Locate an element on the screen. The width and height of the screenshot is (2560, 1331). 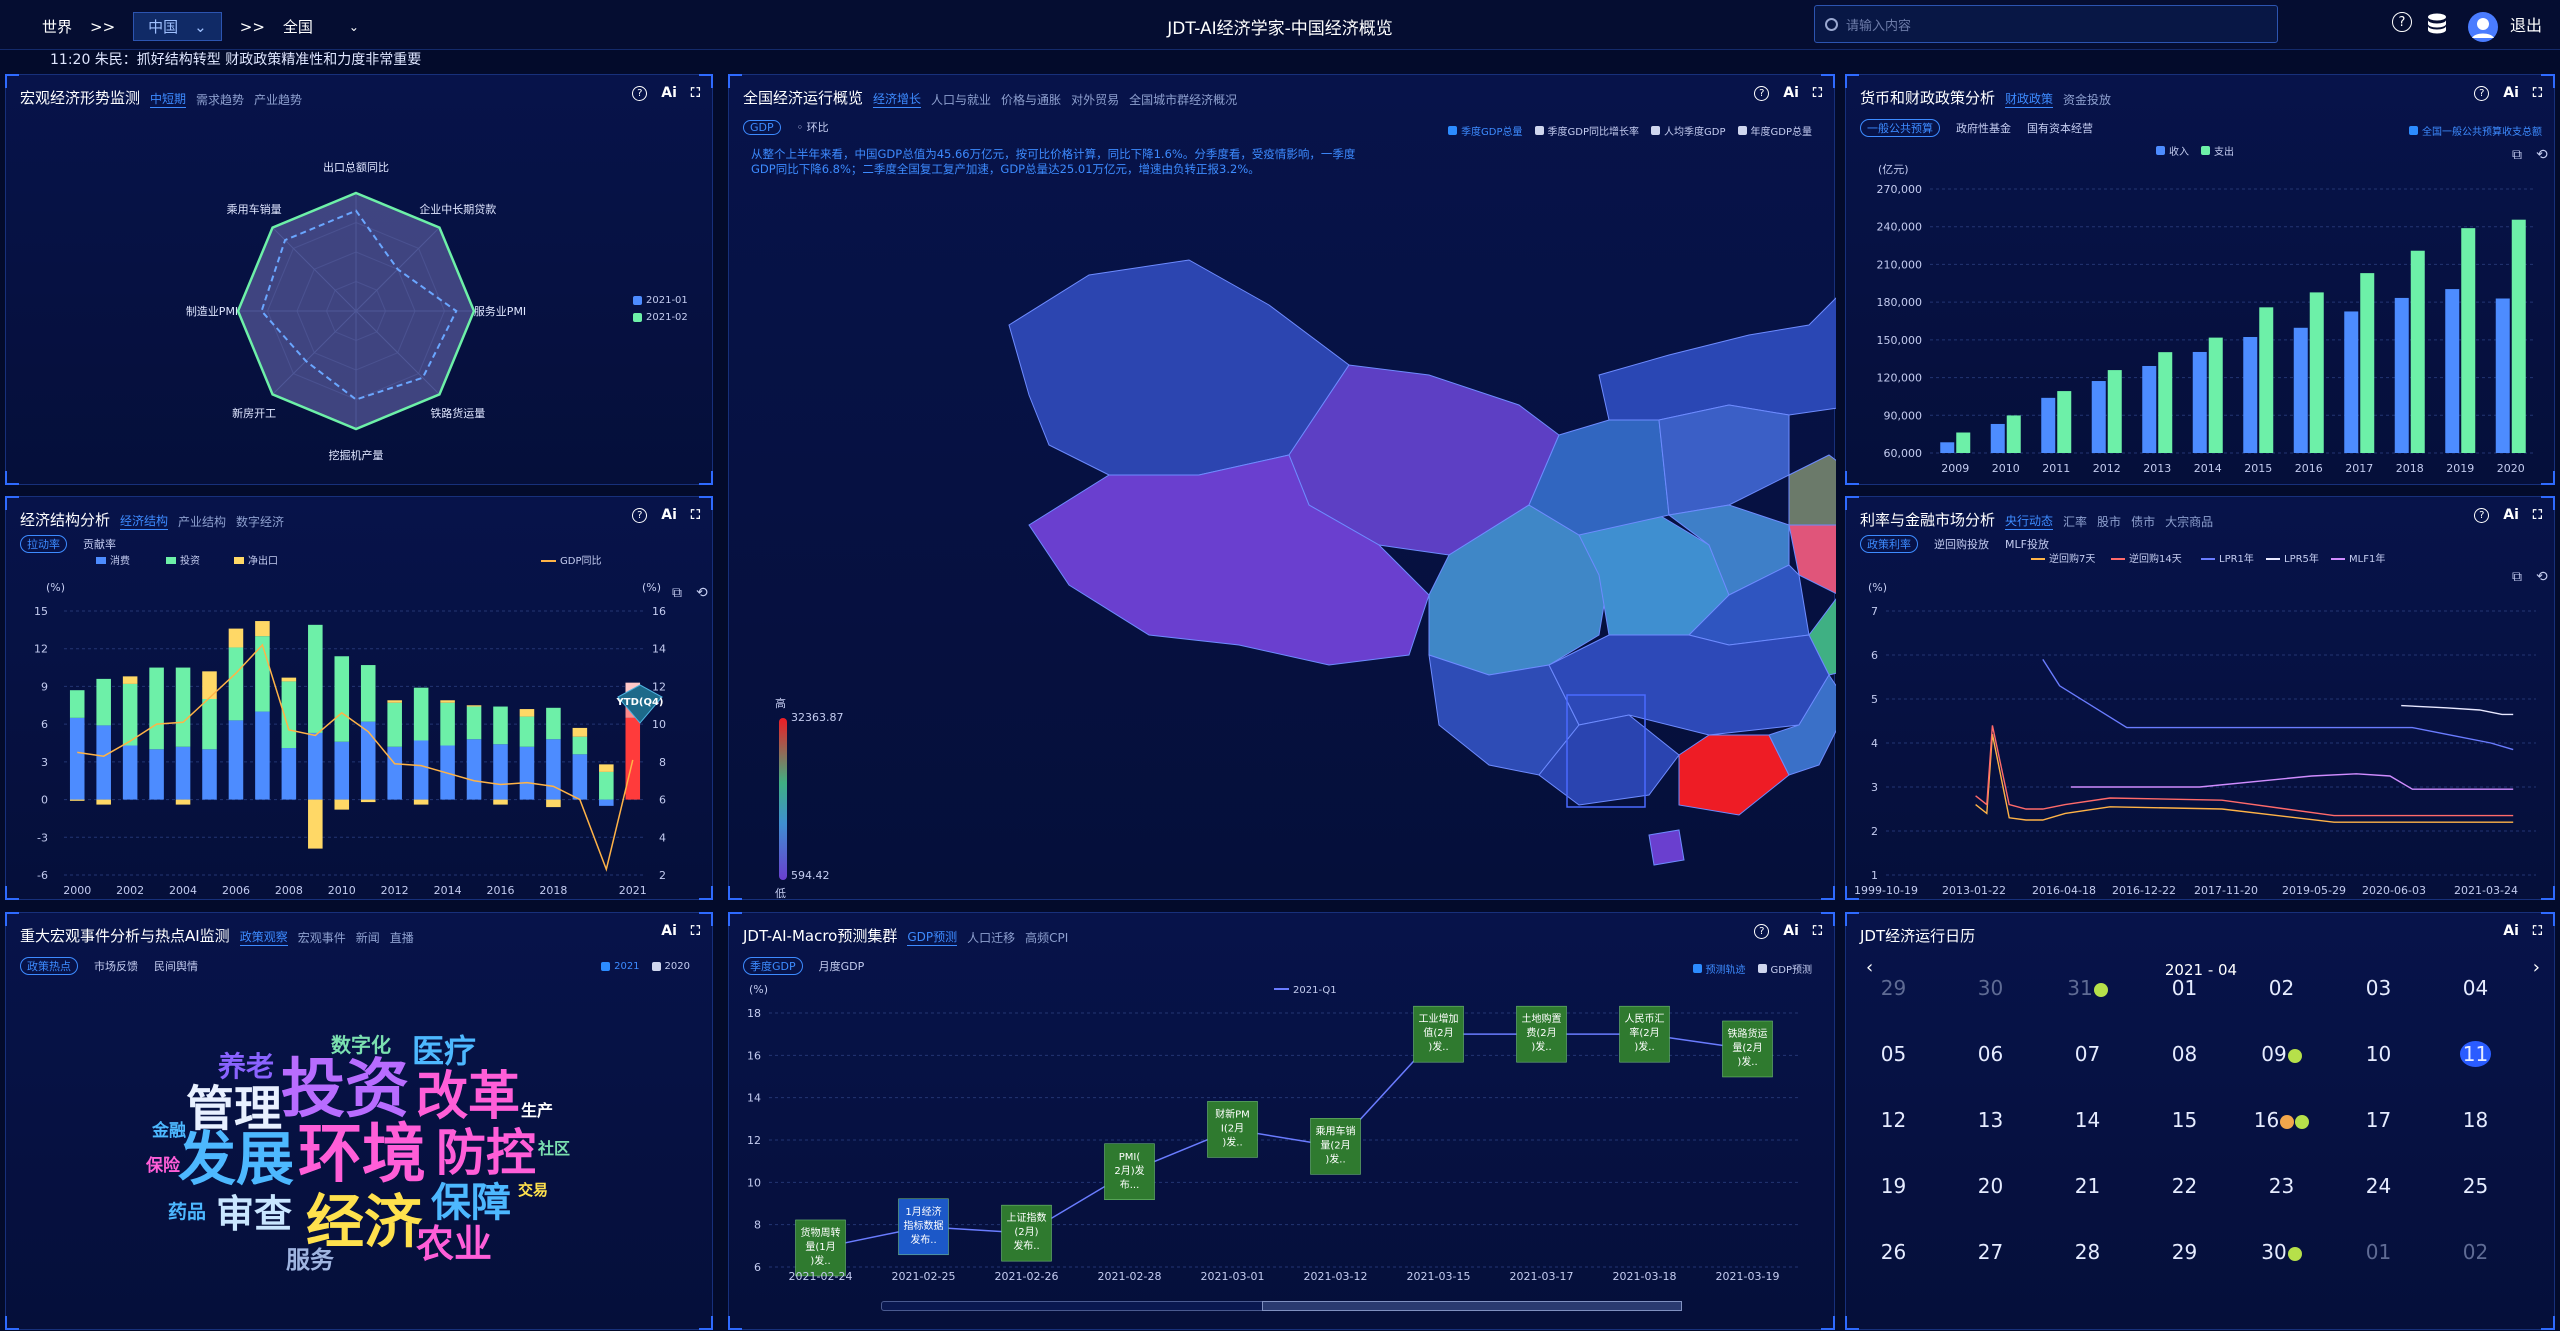
word-cloud-word: 数字化 is located at coordinates (361, 1045).